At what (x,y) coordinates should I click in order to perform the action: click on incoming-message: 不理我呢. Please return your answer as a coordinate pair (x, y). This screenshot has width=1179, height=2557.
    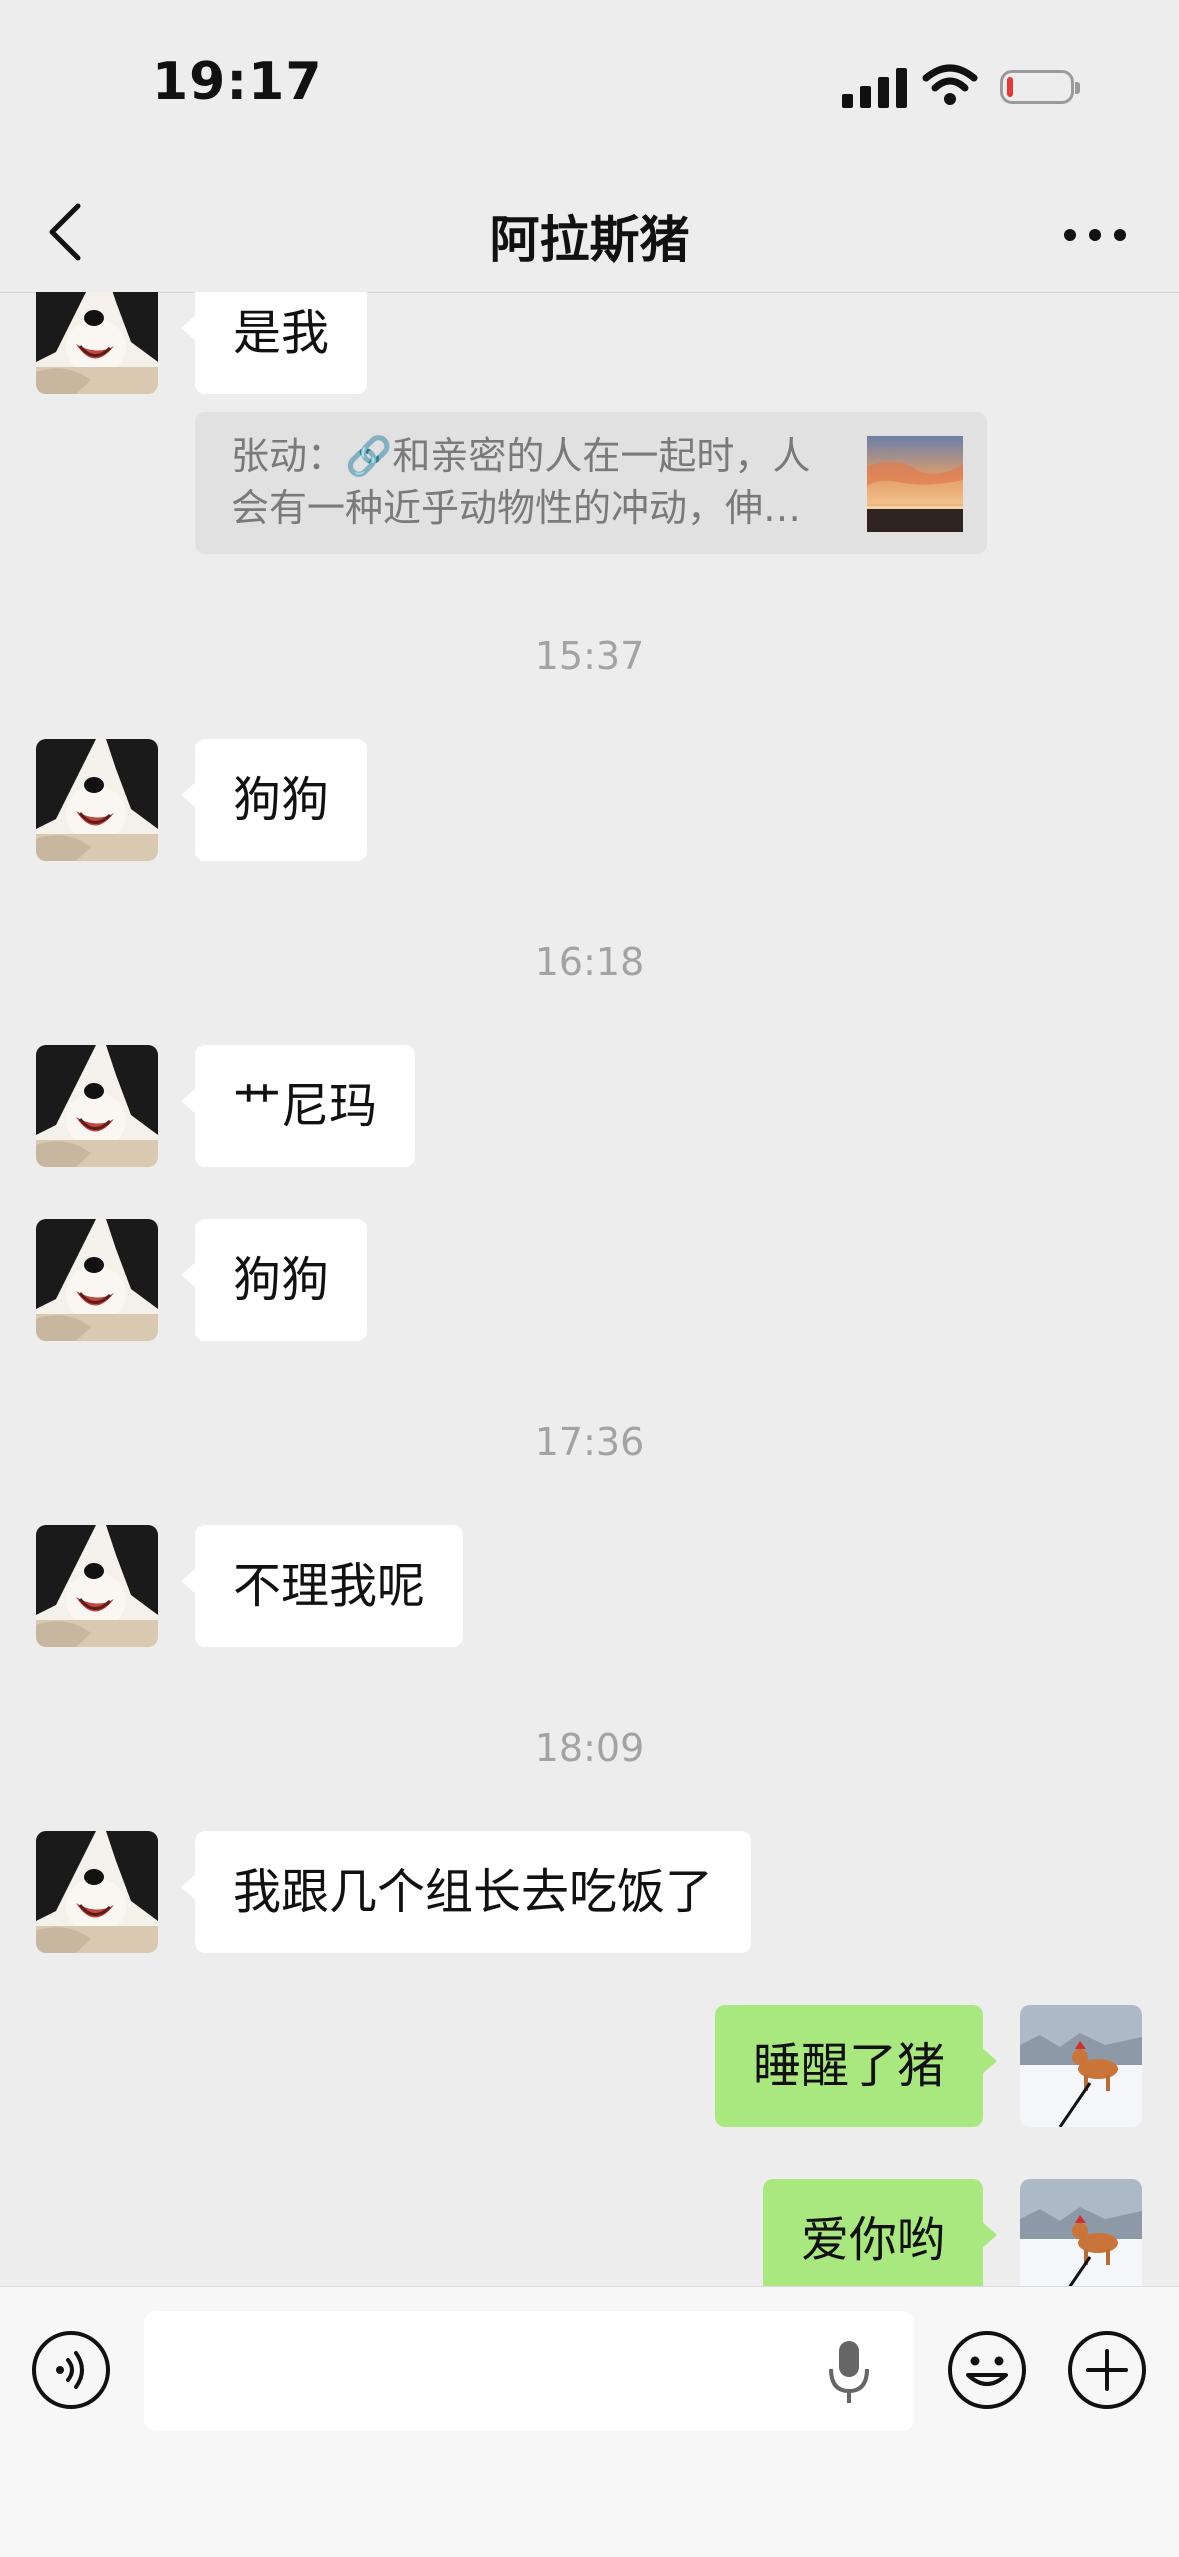
    Looking at the image, I should click on (322, 1586).